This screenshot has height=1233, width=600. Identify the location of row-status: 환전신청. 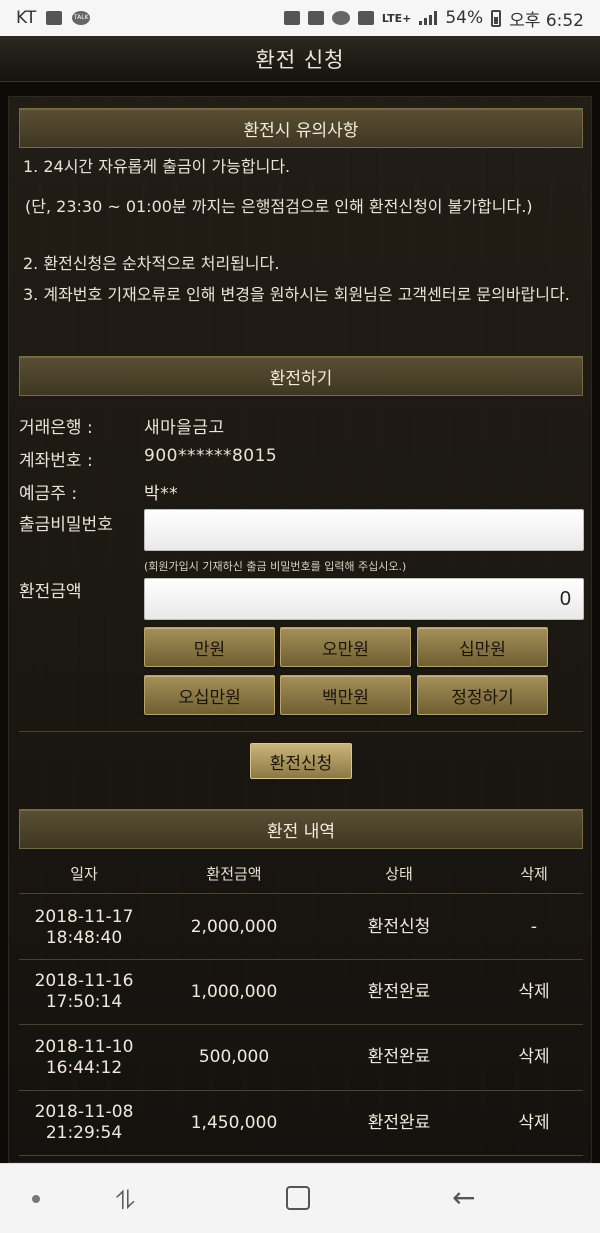
(399, 927).